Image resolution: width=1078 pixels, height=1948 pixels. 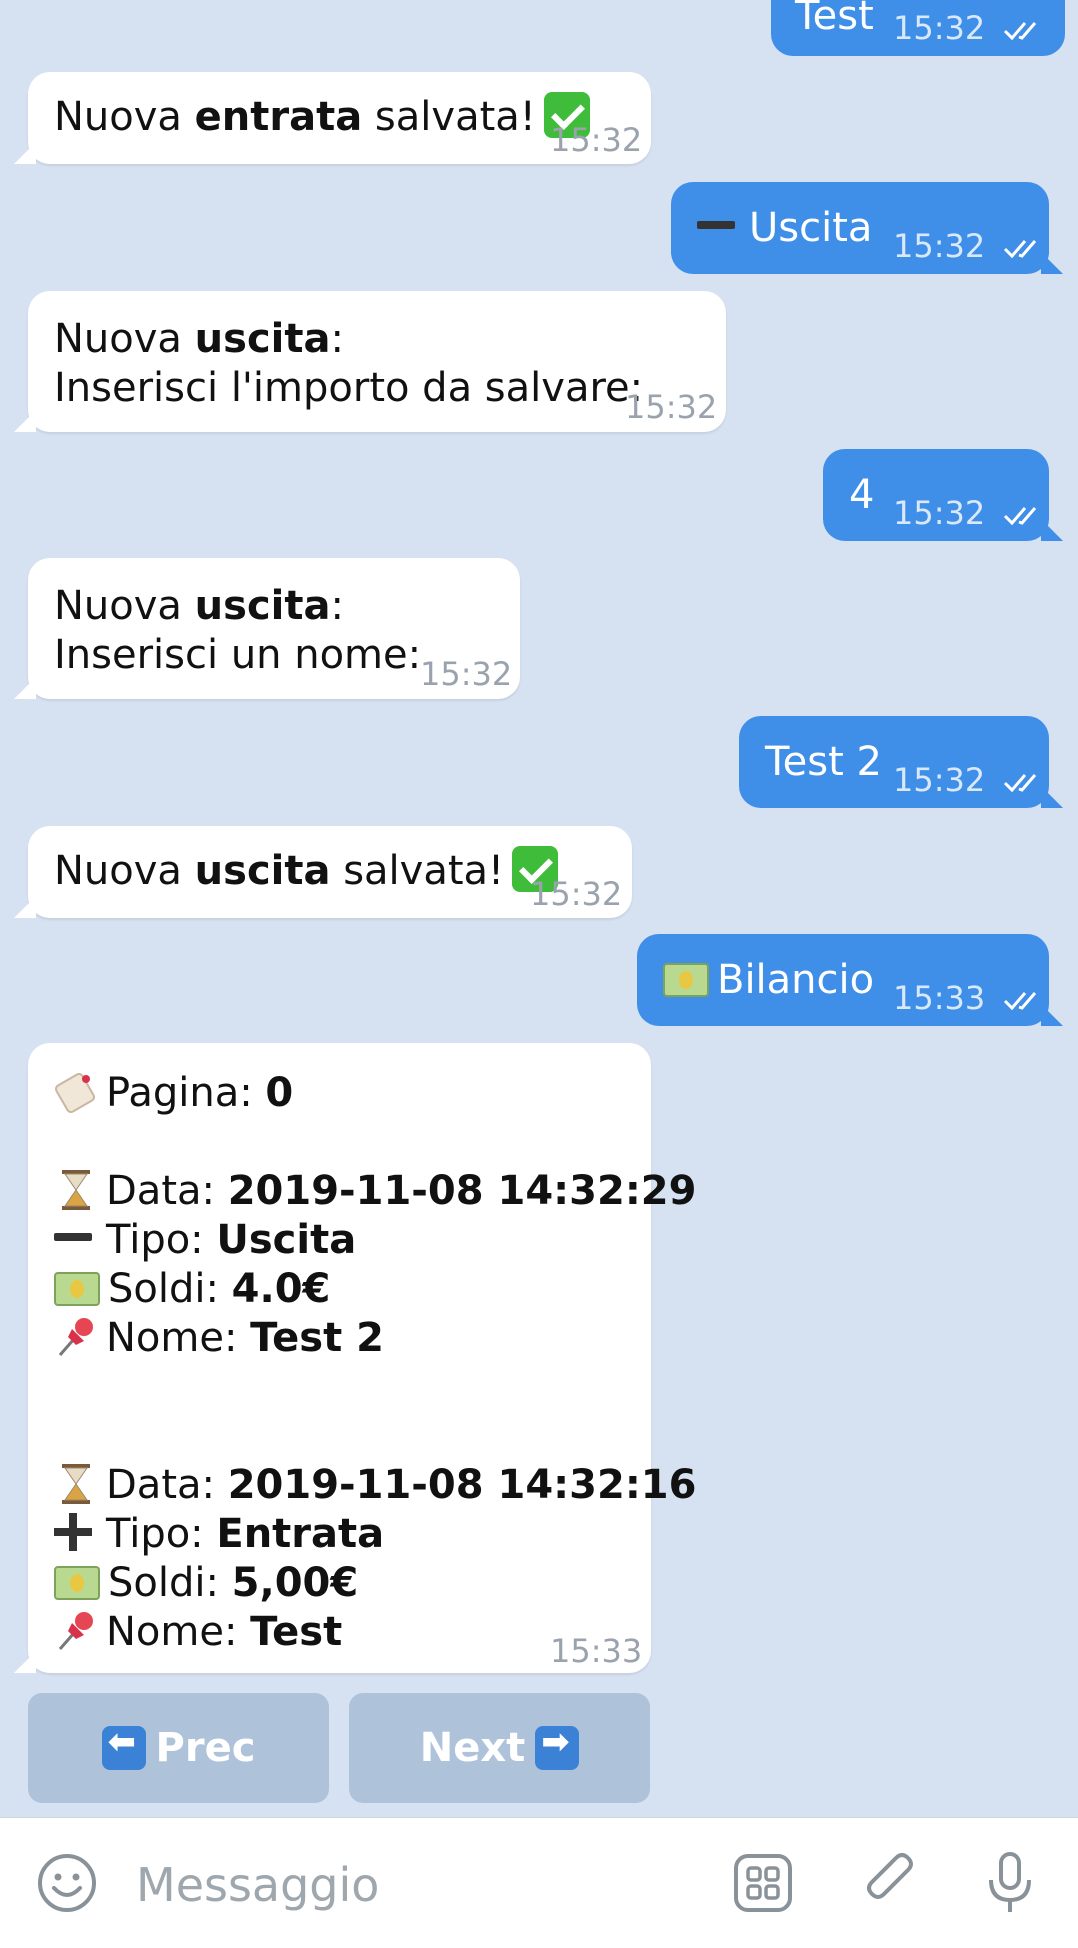 I want to click on message-text-line2: Inserisci l'importo da salvare:, so click(x=349, y=388).